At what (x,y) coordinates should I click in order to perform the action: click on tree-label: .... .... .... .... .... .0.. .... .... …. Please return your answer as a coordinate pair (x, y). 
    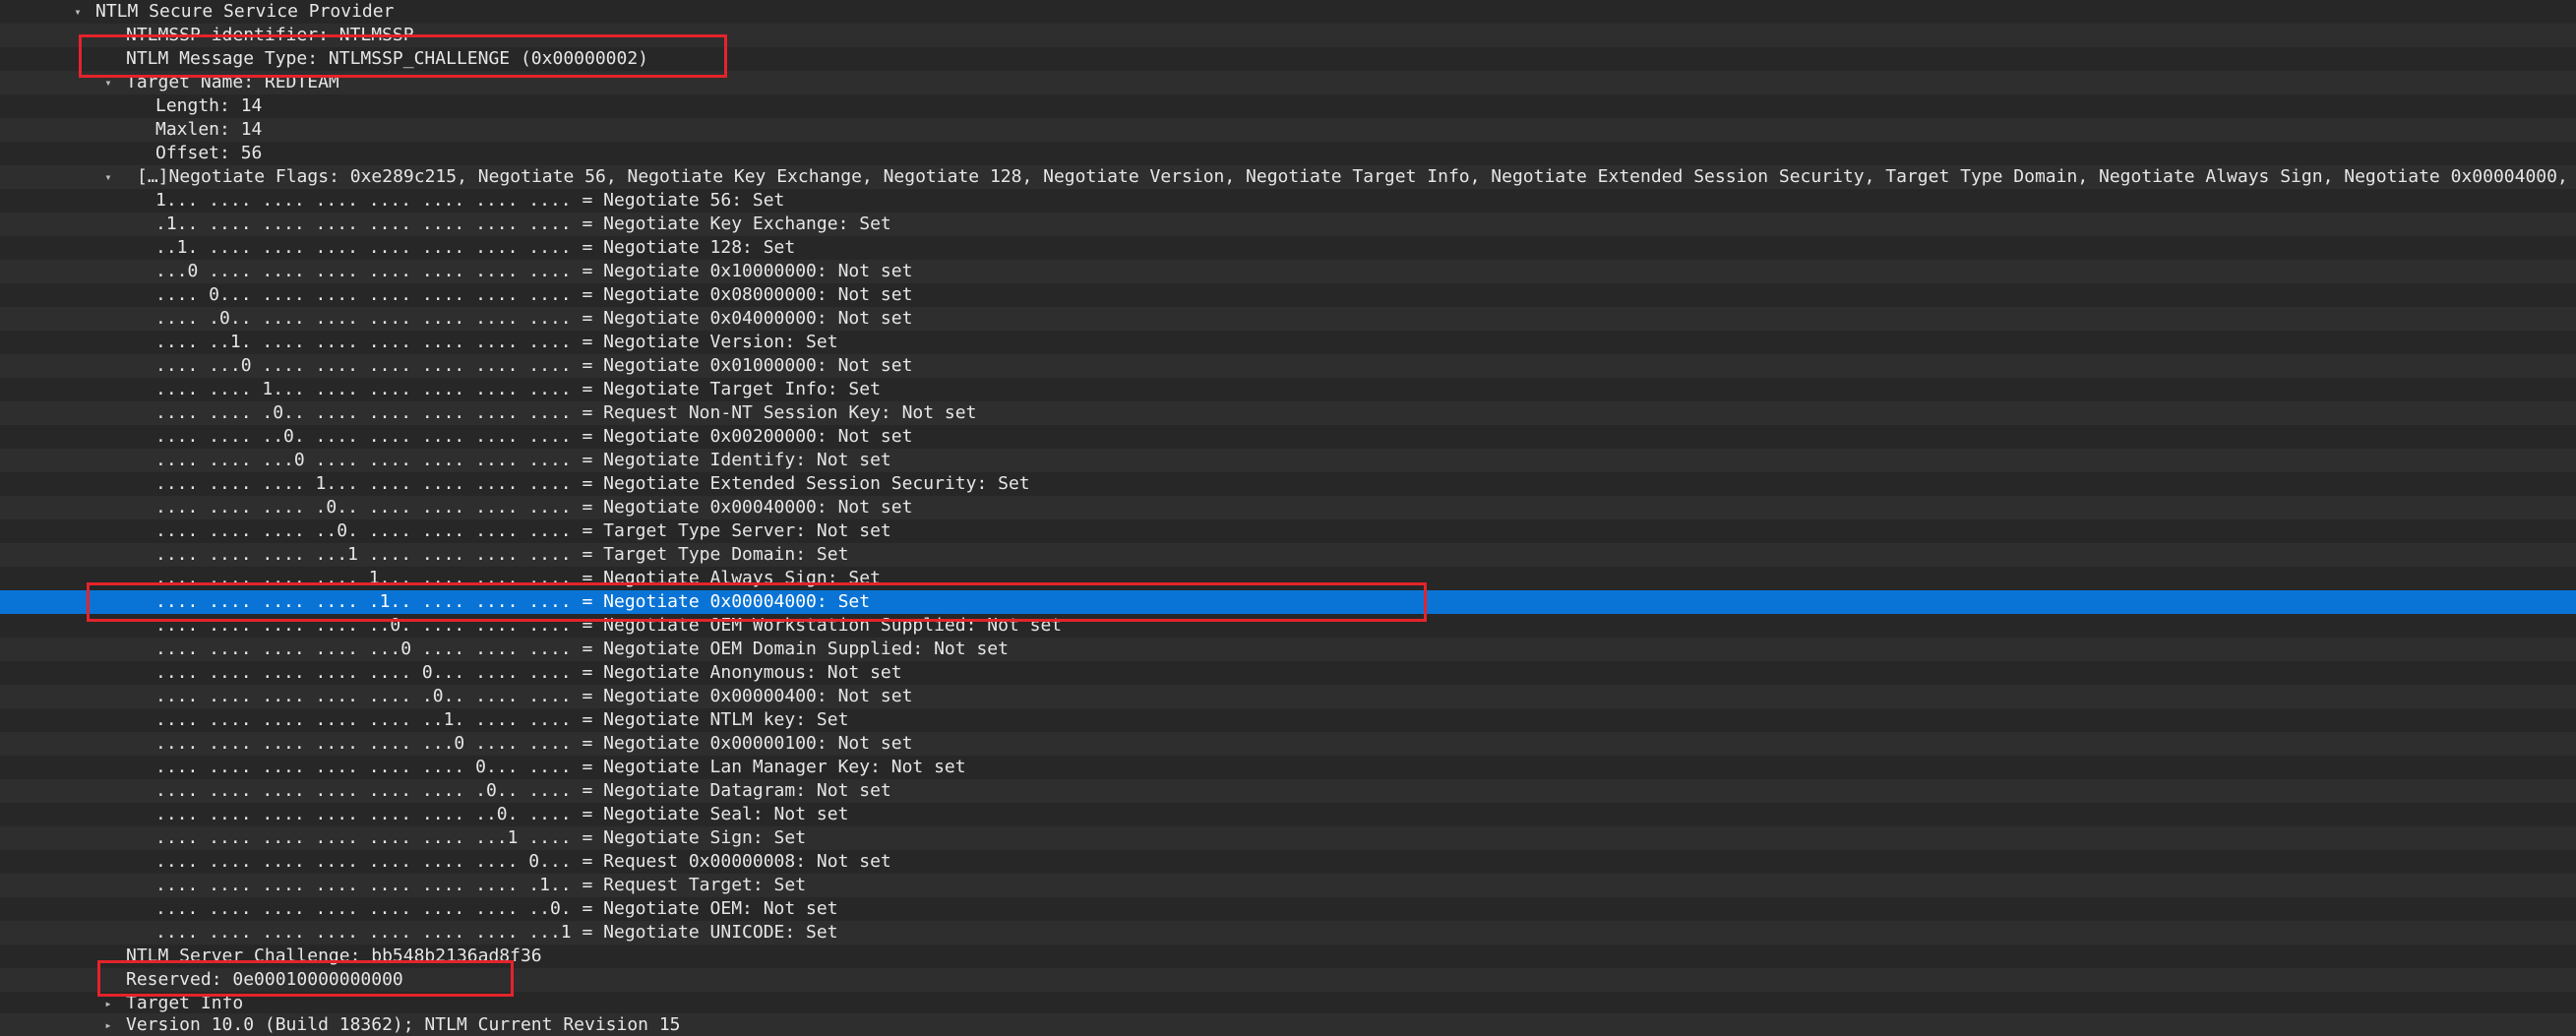
    Looking at the image, I should click on (534, 696).